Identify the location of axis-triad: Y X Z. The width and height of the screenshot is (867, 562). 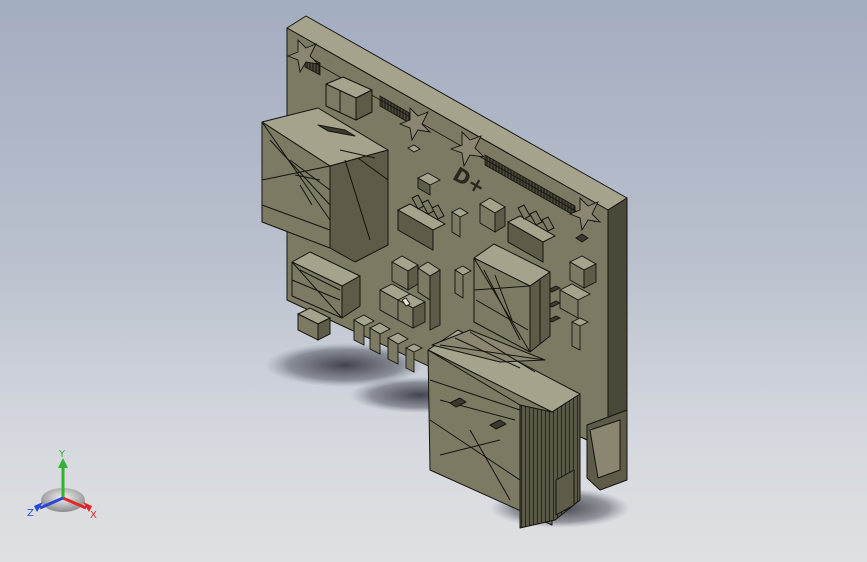
(66, 485).